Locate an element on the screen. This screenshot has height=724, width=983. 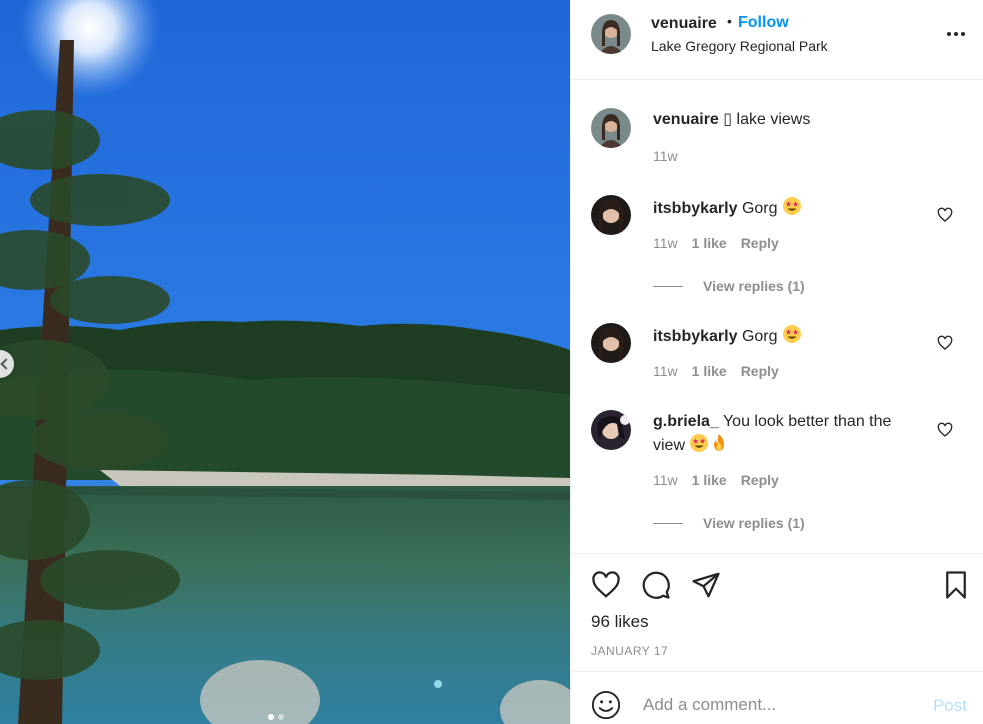
location-link: Lake Gregory Regional Park is located at coordinates (739, 46).